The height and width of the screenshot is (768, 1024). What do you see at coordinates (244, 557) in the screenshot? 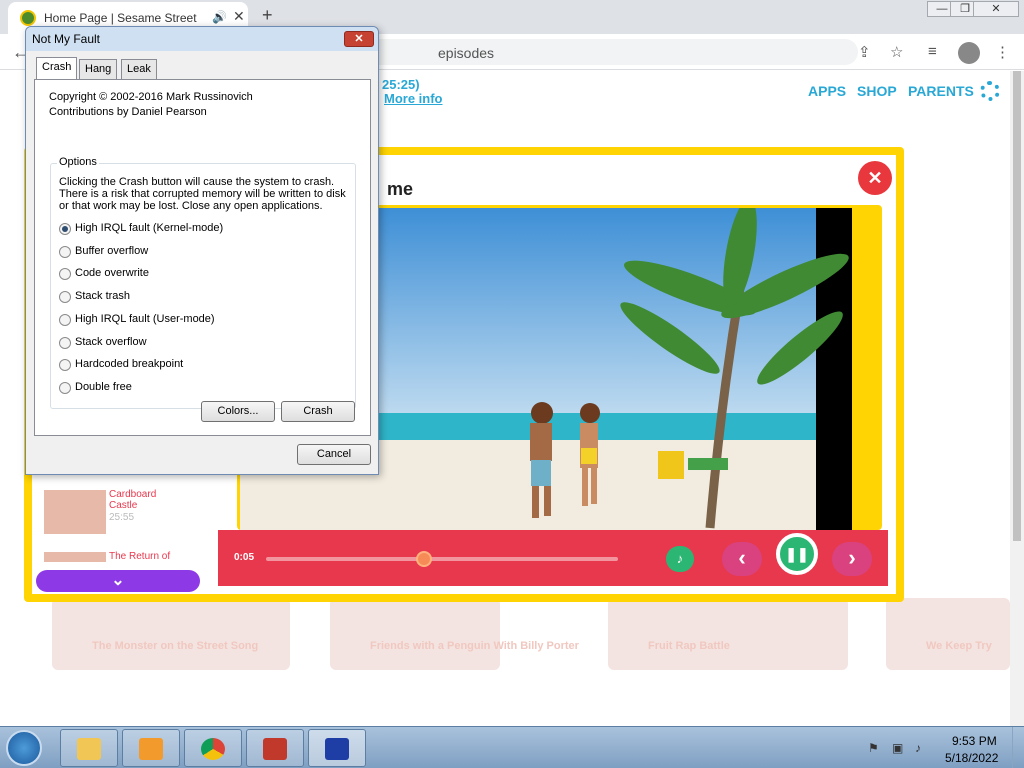
I see `elapsed-time: 0:05` at bounding box center [244, 557].